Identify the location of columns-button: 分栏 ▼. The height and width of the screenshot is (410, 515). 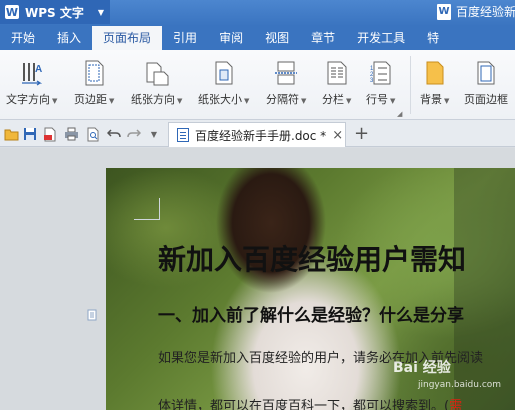
(336, 82).